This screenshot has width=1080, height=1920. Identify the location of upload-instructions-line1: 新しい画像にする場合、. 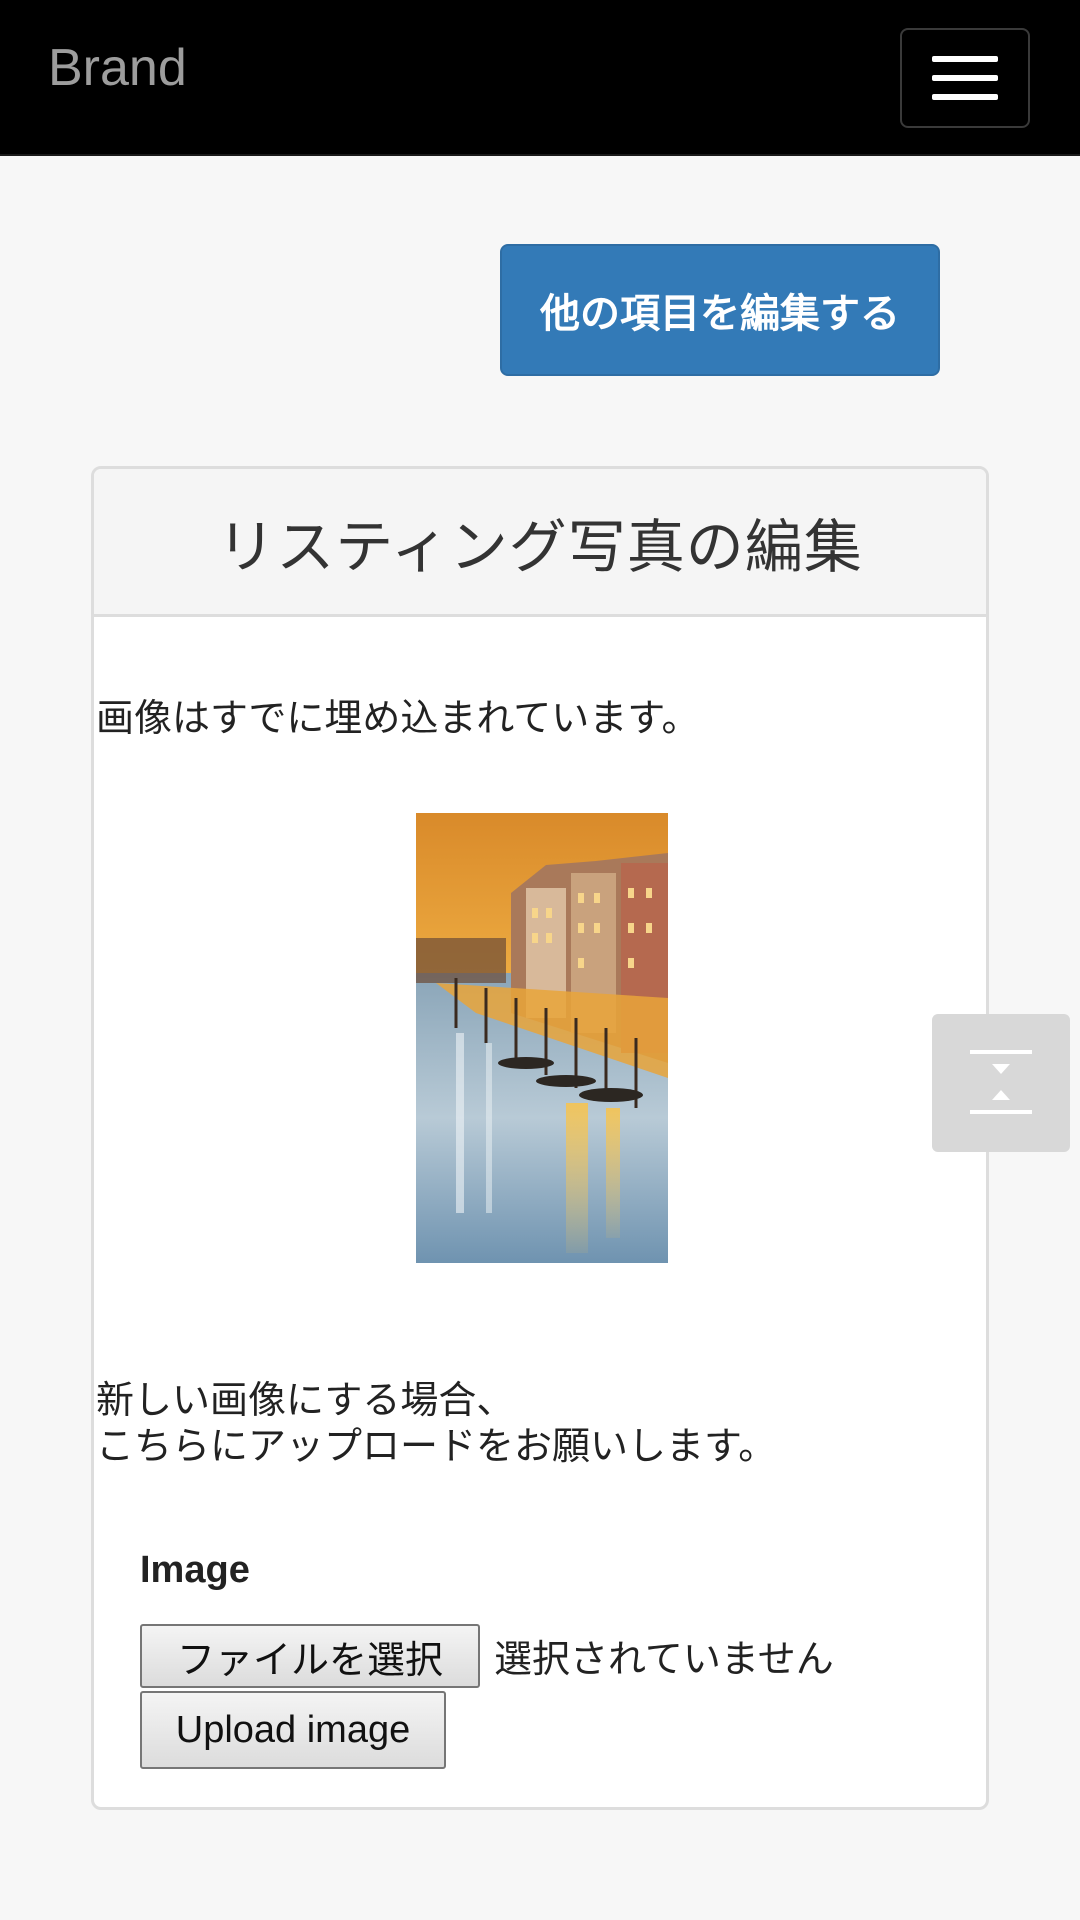
(305, 1400).